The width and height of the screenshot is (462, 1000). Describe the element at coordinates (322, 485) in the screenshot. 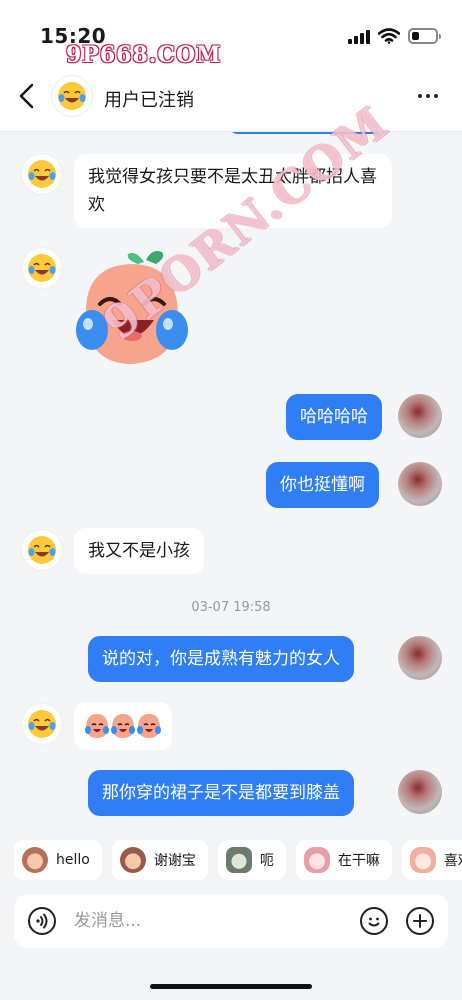

I see `message-bubble: 你也挺懂啊` at that location.